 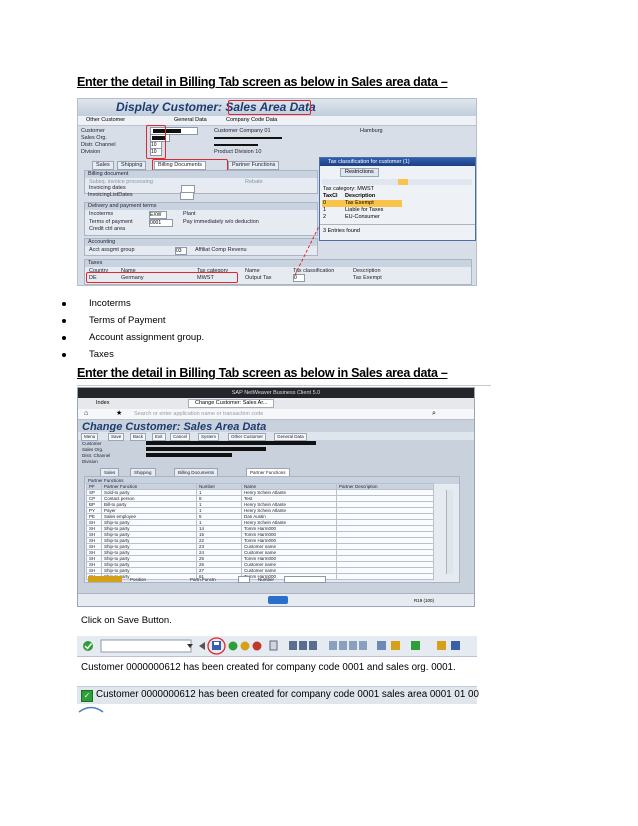 What do you see at coordinates (324, 217) in the screenshot?
I see `row-code-2: 2` at bounding box center [324, 217].